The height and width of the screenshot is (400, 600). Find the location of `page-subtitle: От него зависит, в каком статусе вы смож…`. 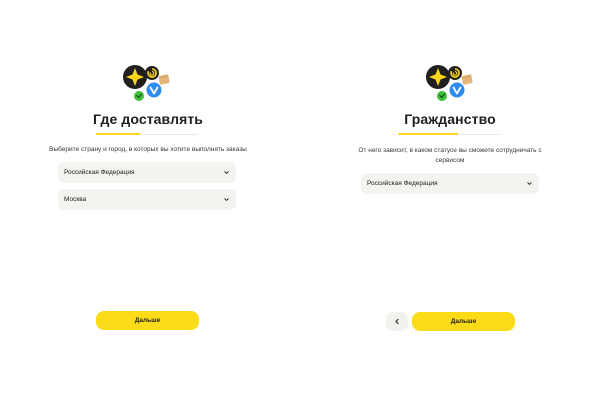

page-subtitle: От него зависит, в каком статусе вы смож… is located at coordinates (450, 155).